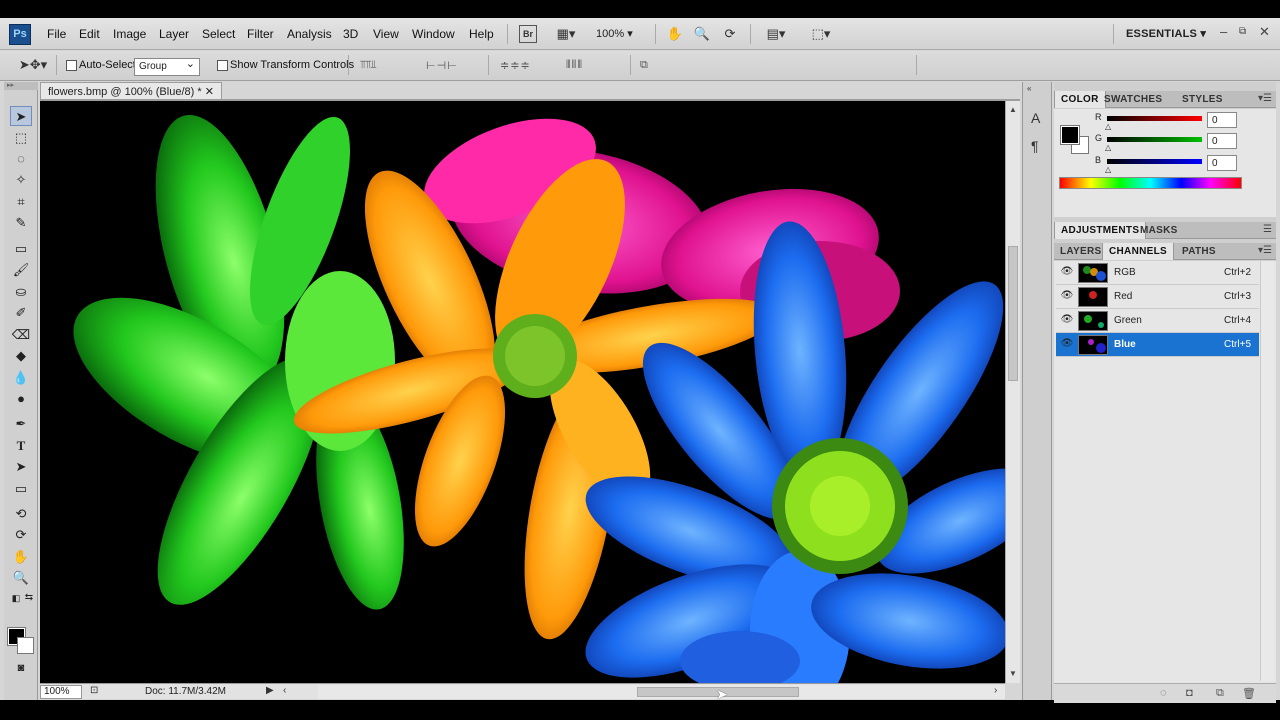  I want to click on blue-slider-knob-icon: △, so click(1108, 169).